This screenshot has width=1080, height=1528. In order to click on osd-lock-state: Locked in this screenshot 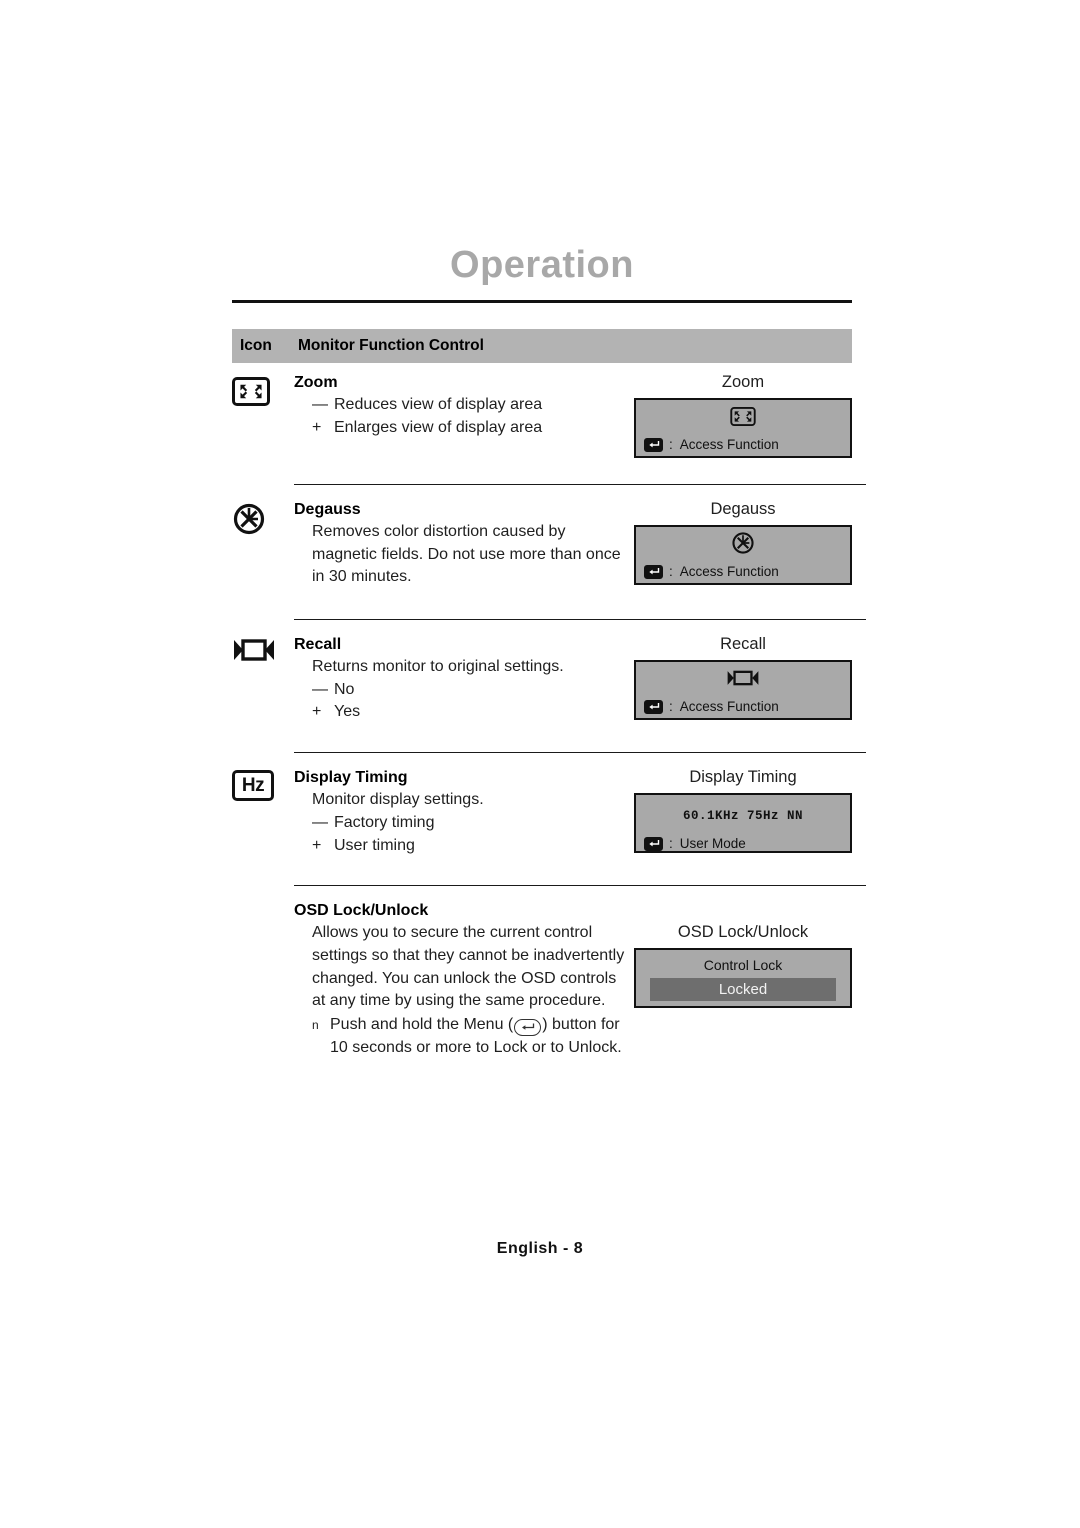, I will do `click(743, 990)`.